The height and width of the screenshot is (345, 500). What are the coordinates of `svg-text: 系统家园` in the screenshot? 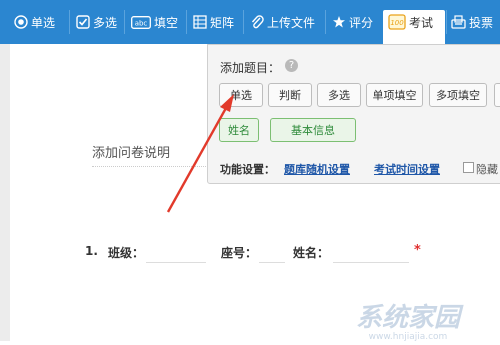 It's located at (410, 318).